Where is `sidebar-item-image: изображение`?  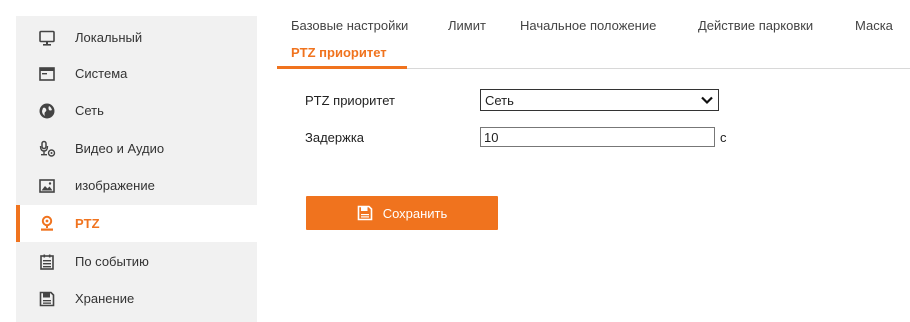
sidebar-item-image: изображение is located at coordinates (136, 185).